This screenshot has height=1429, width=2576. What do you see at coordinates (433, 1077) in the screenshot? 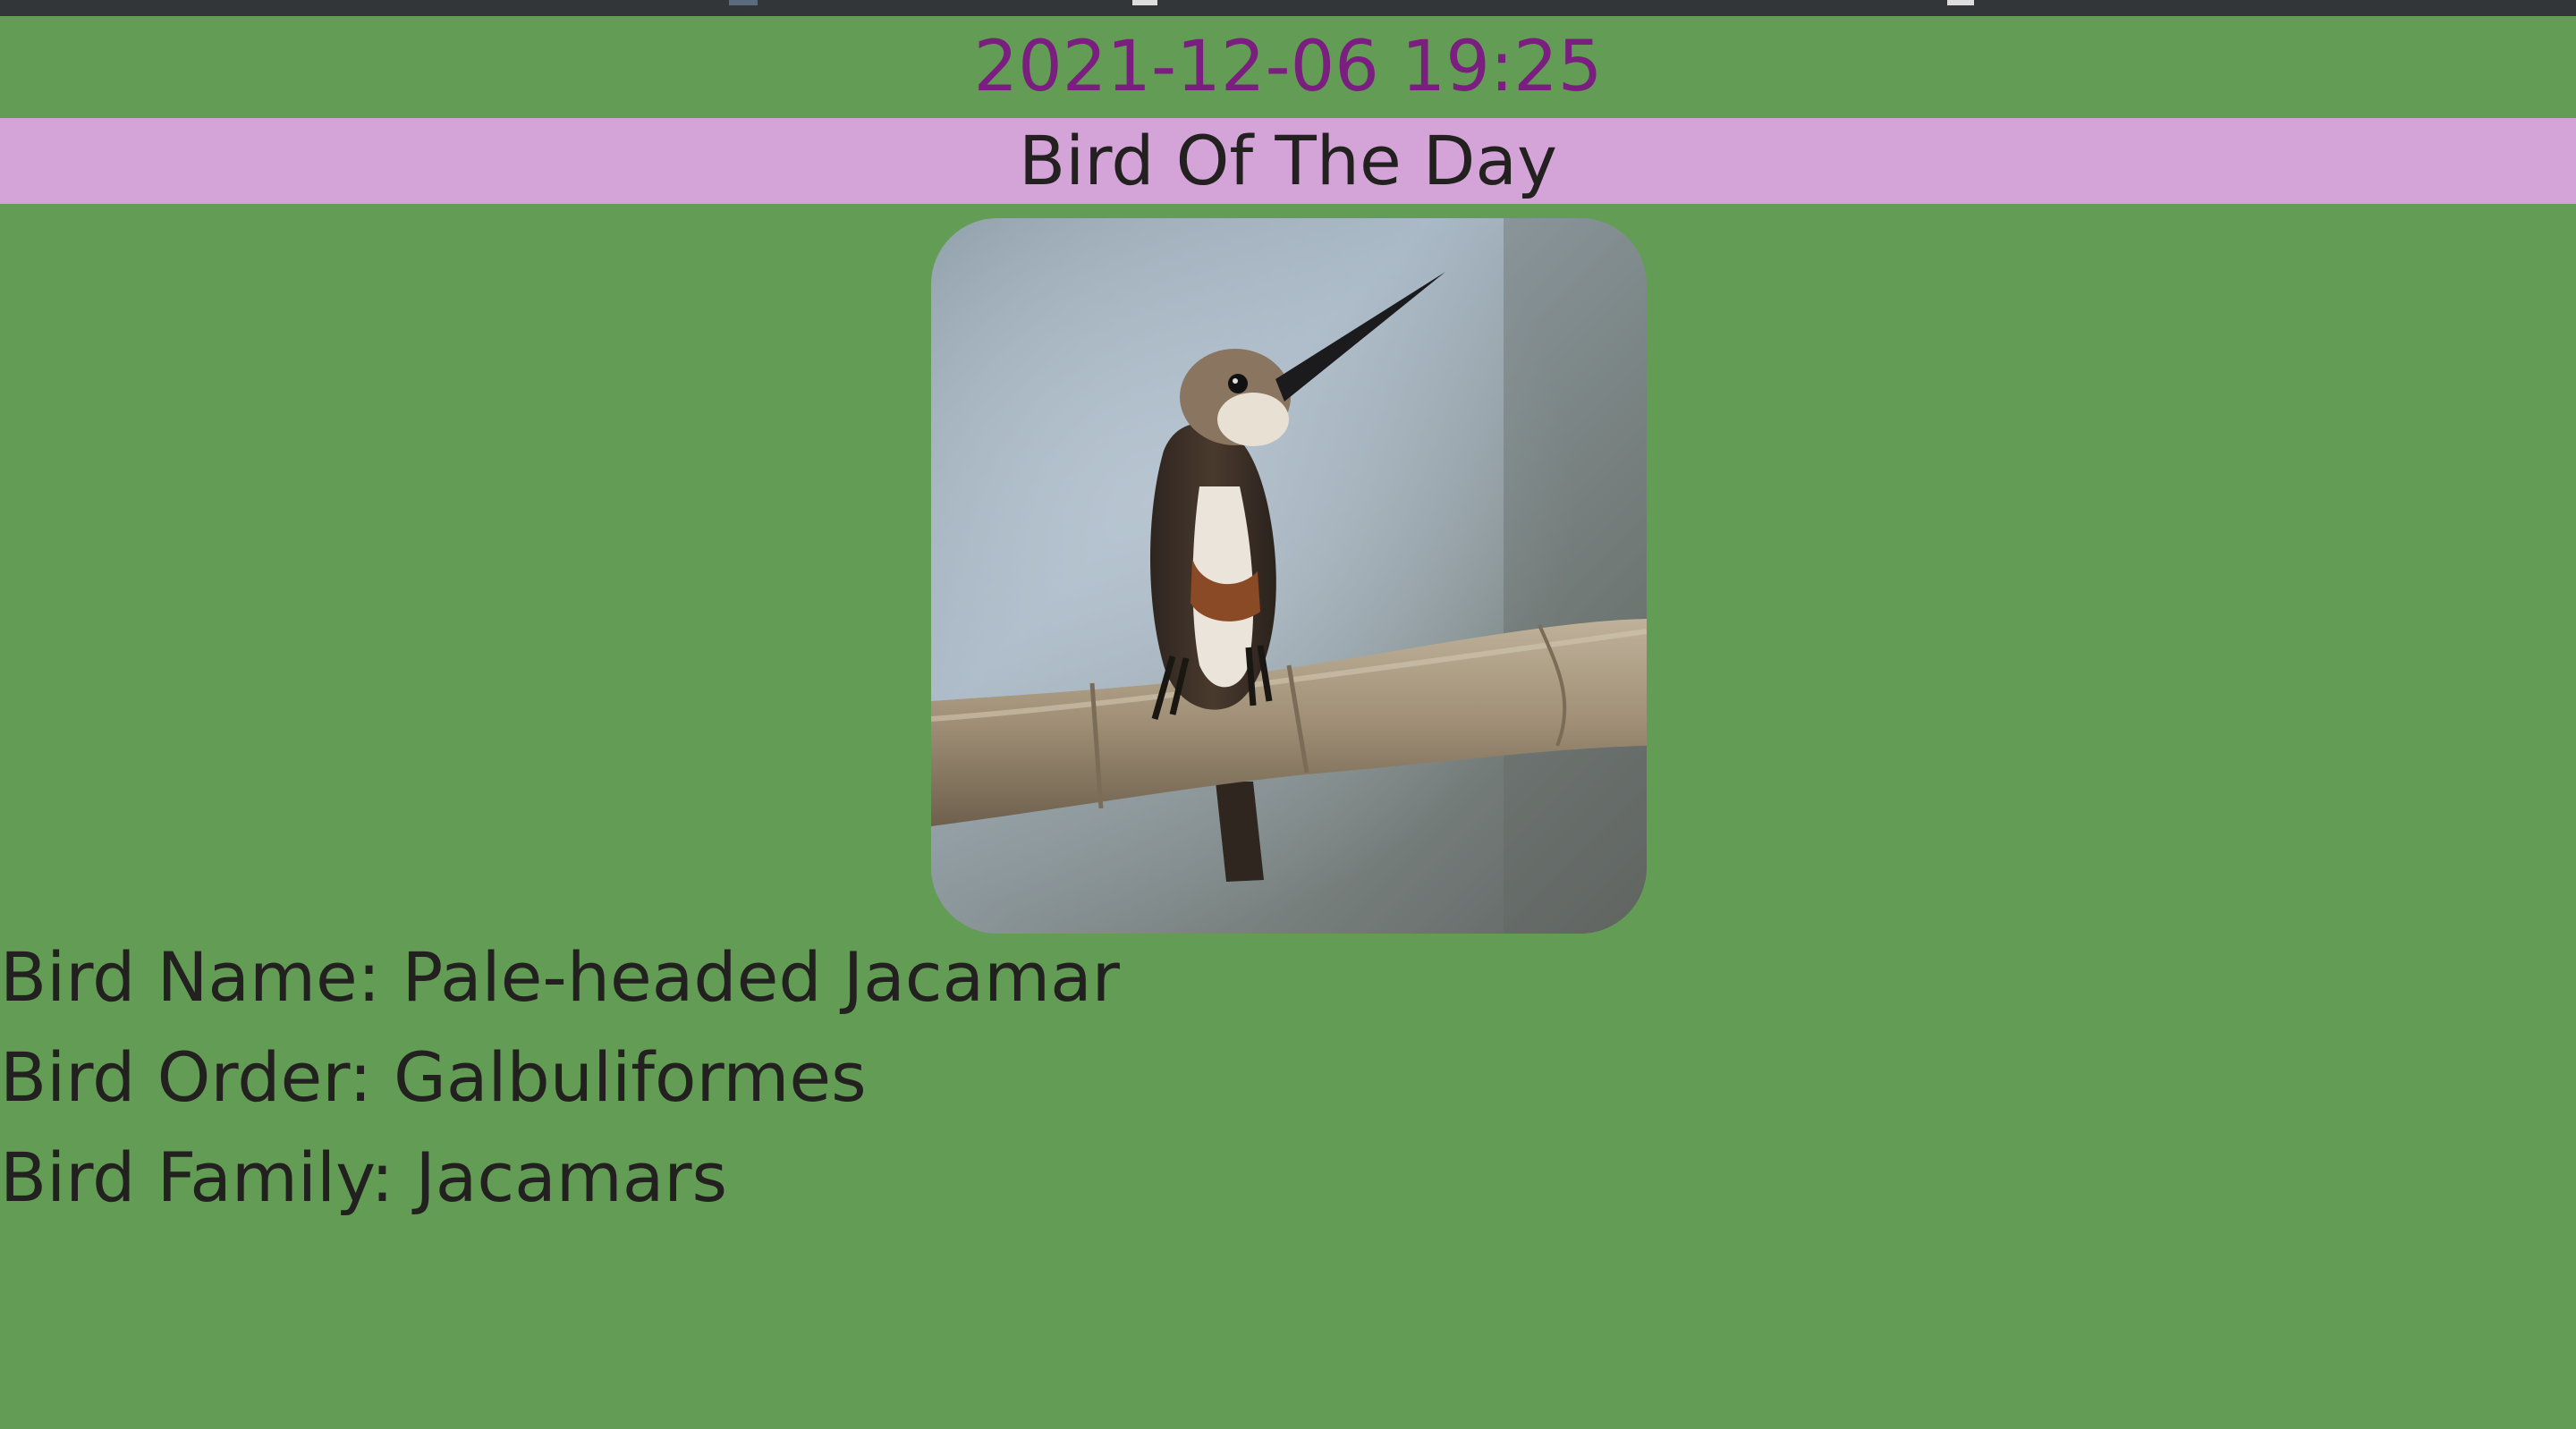
I see `bird-order-line: Bird Order: Galbuliformes` at bounding box center [433, 1077].